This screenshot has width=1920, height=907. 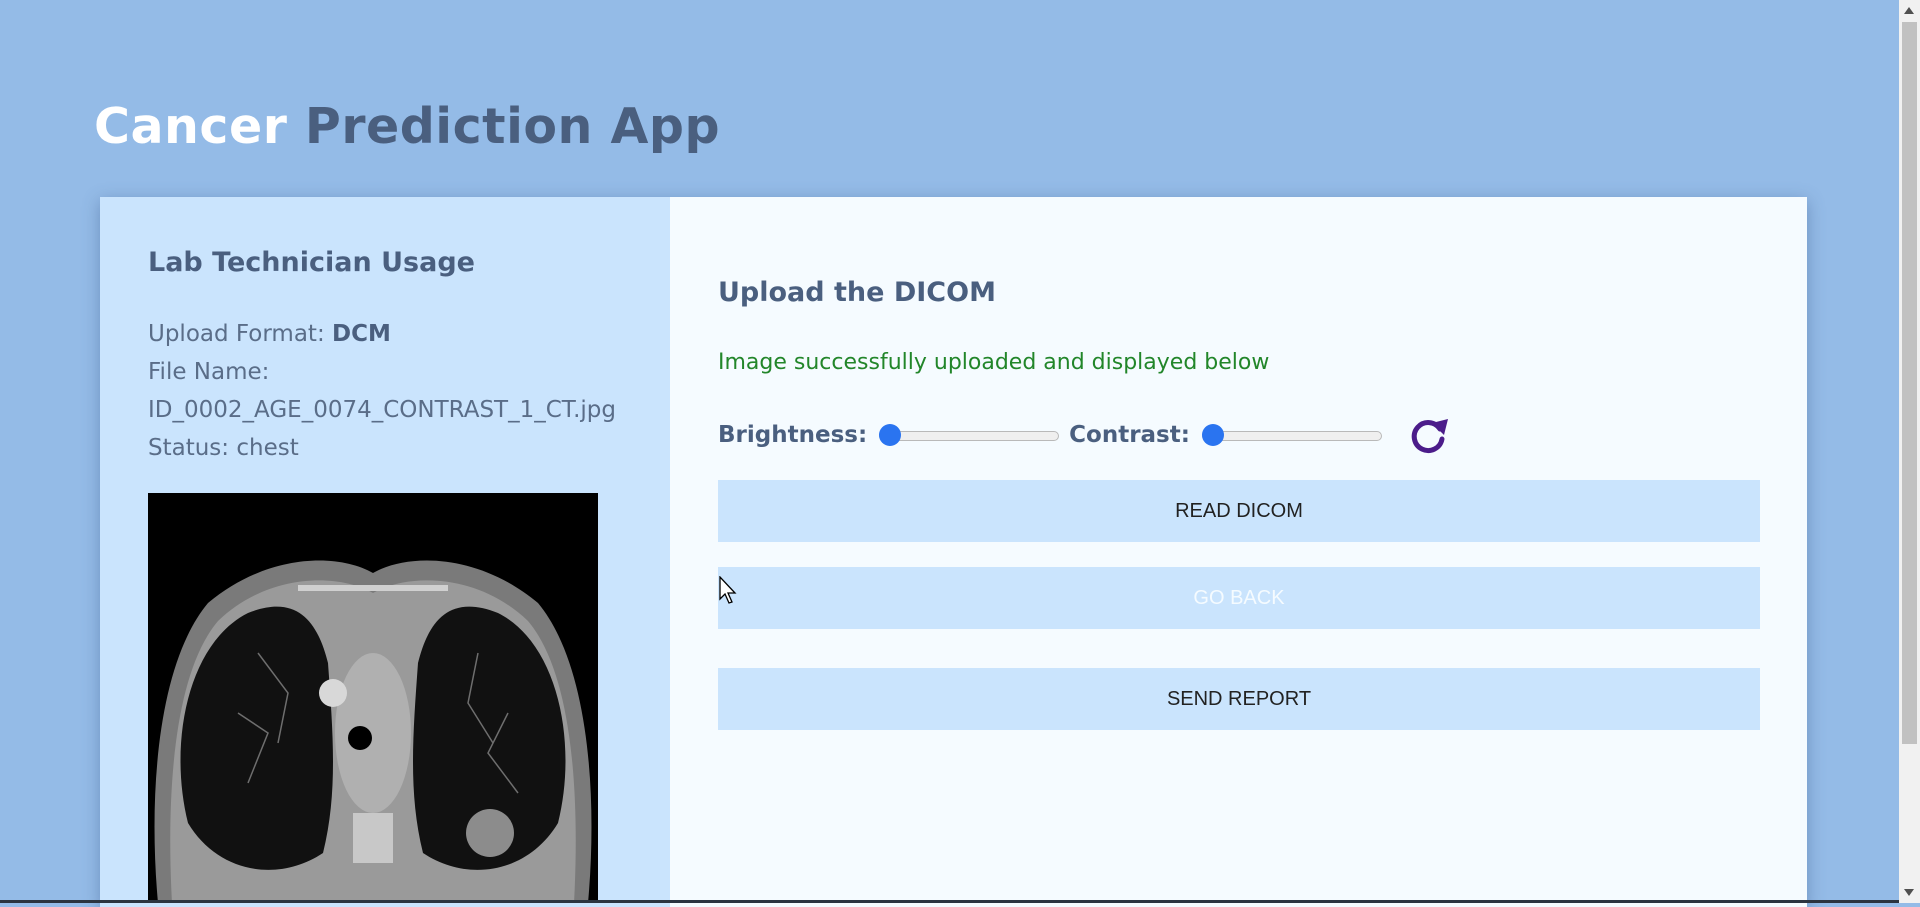 I want to click on scroll-up-arrow-icon, so click(x=1909, y=10).